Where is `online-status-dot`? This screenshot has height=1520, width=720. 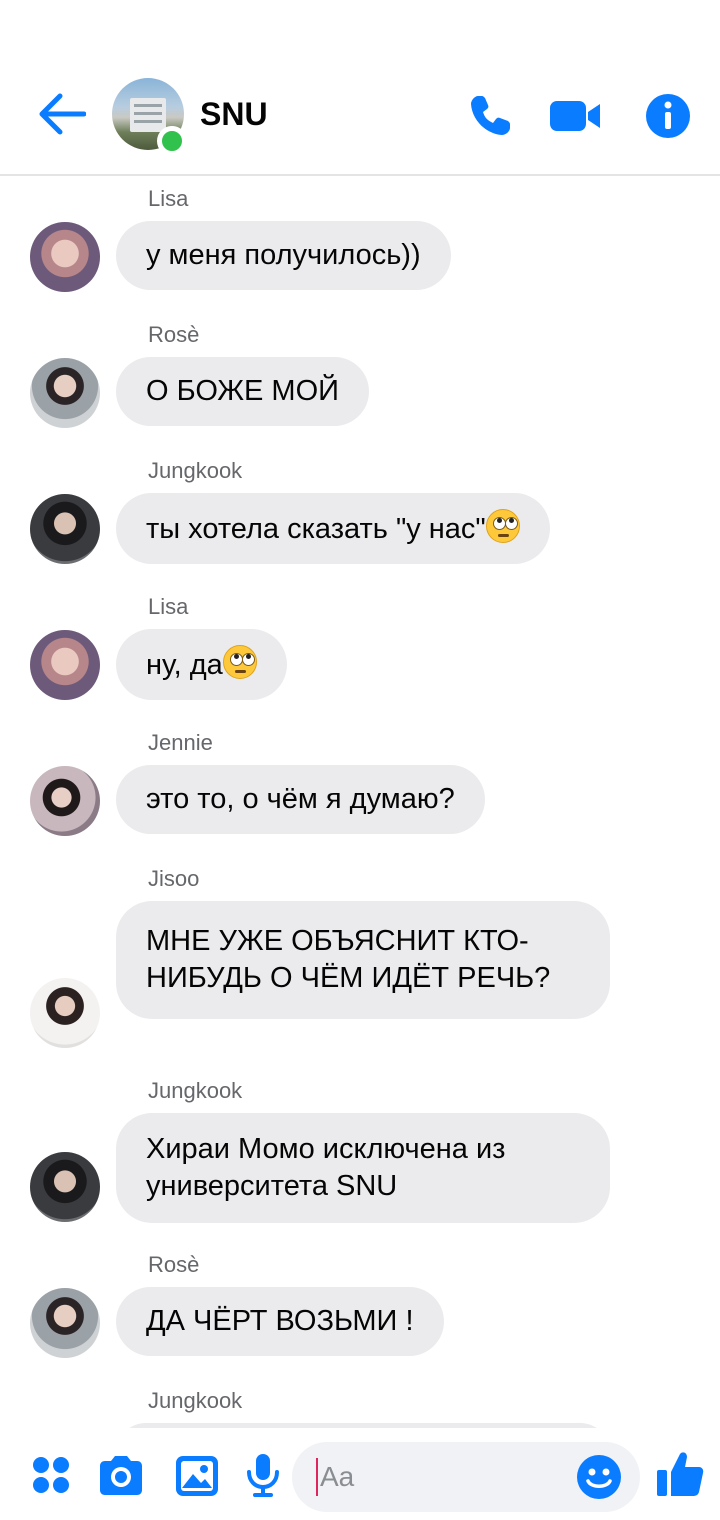 online-status-dot is located at coordinates (172, 141).